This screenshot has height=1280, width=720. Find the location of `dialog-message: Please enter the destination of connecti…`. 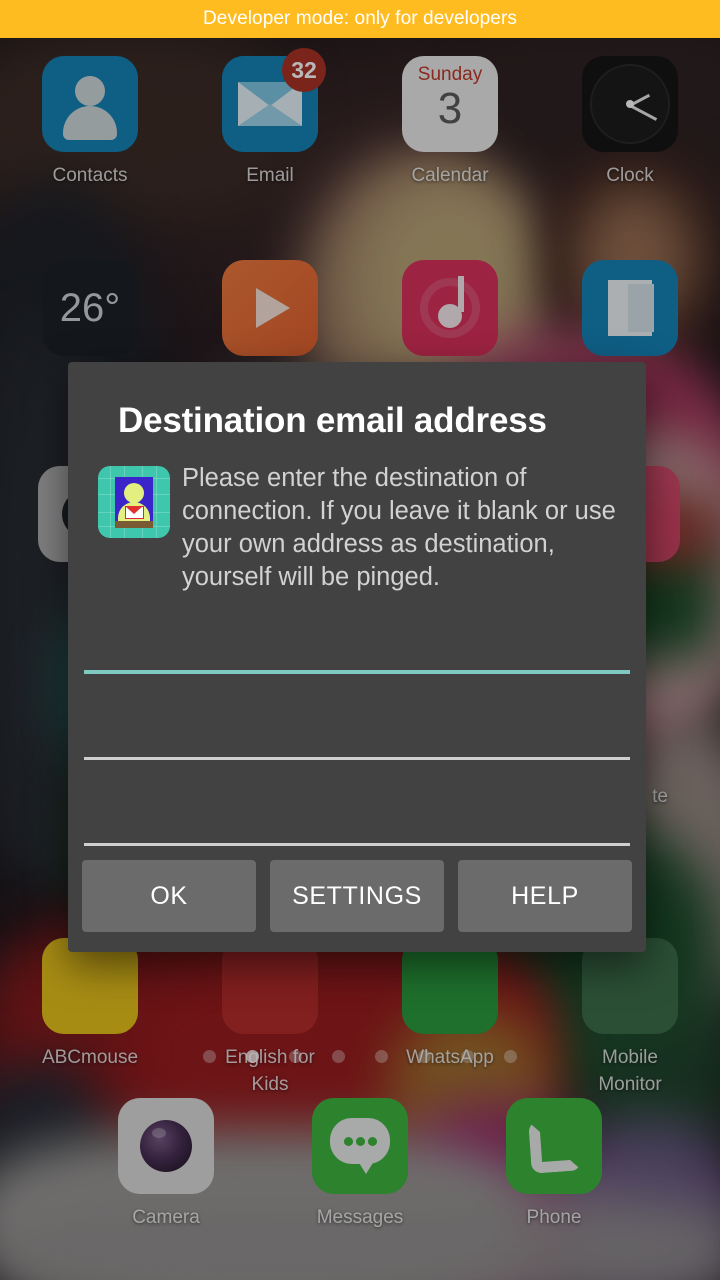

dialog-message: Please enter the destination of connecti… is located at coordinates (399, 527).